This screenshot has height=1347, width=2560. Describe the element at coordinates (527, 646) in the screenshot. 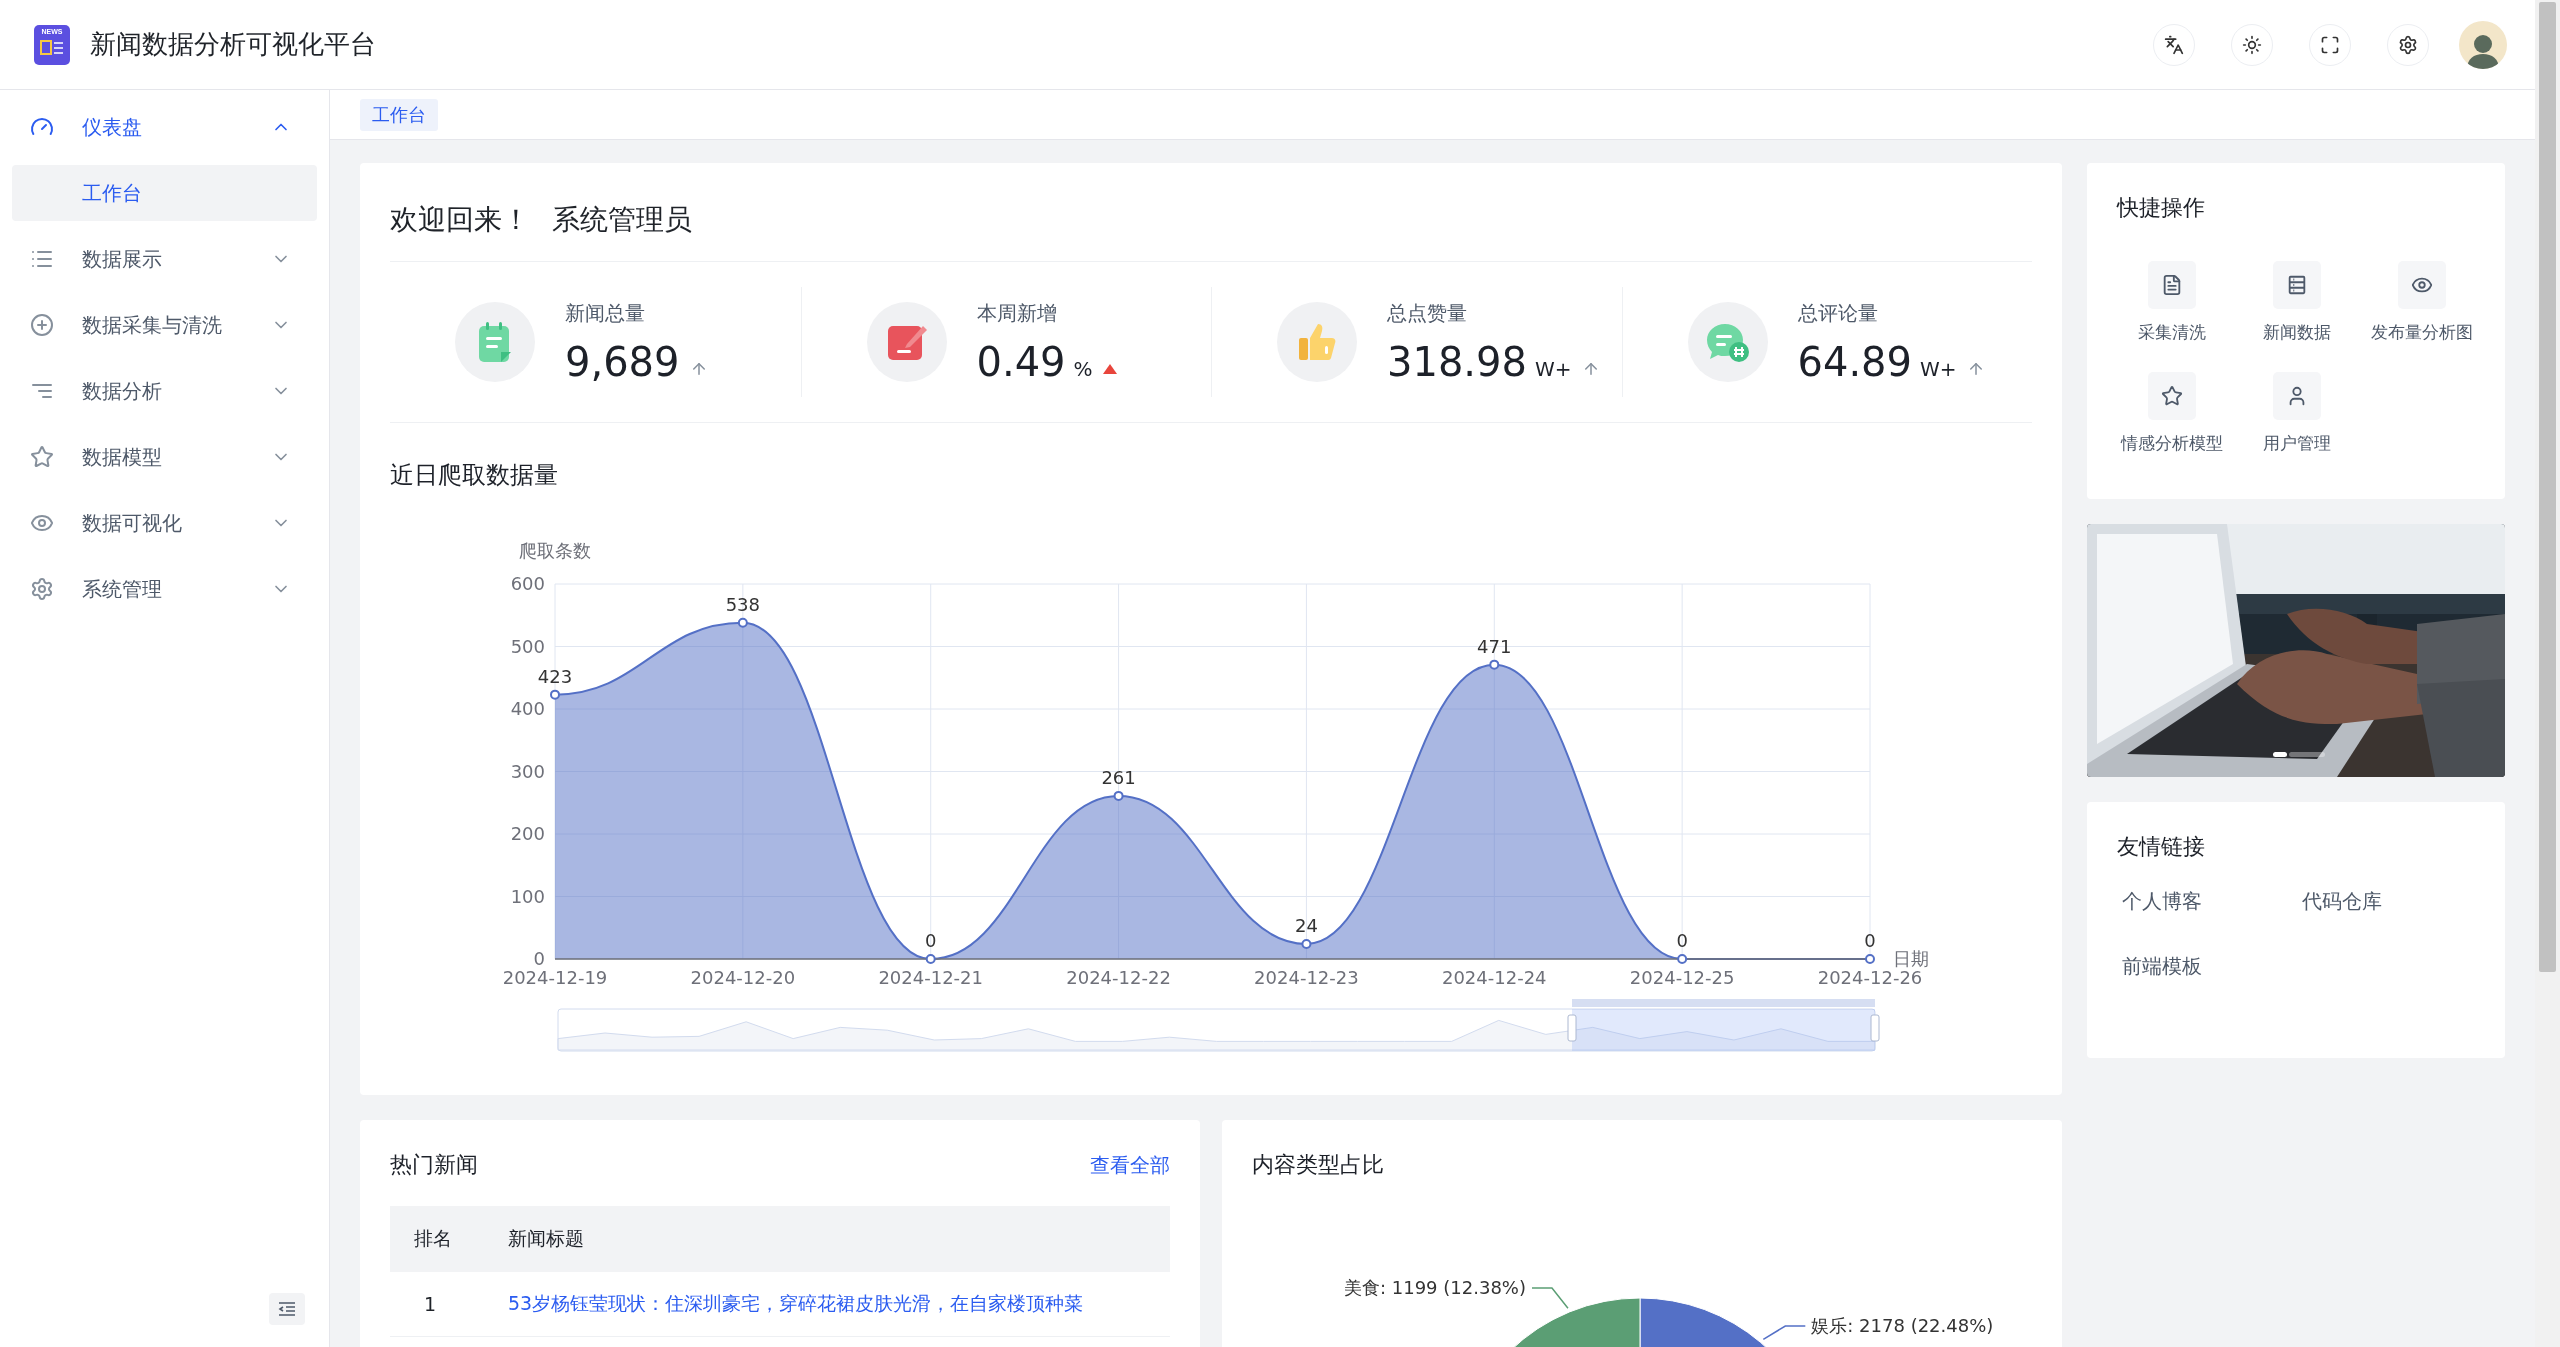

I see `y-tick-label: 500` at that location.